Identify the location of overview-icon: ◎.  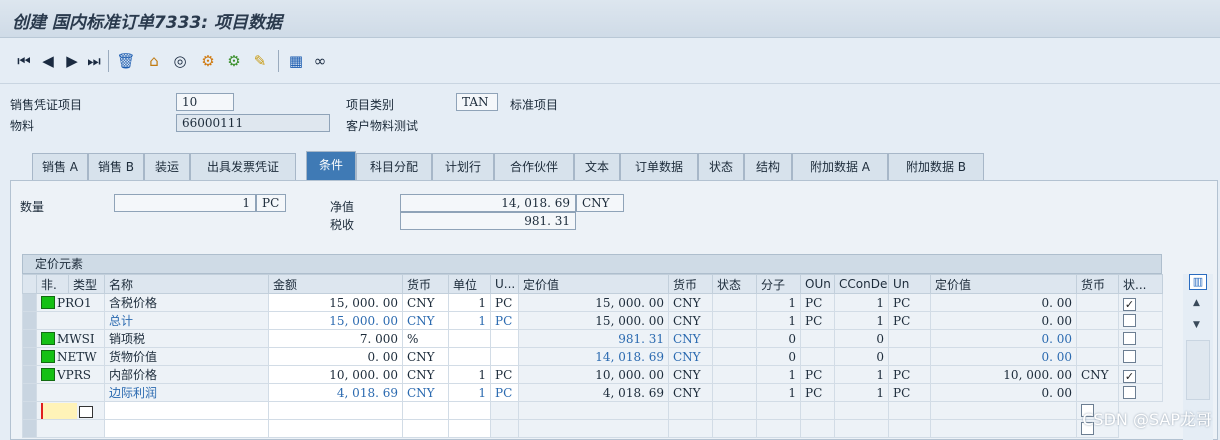
(180, 61).